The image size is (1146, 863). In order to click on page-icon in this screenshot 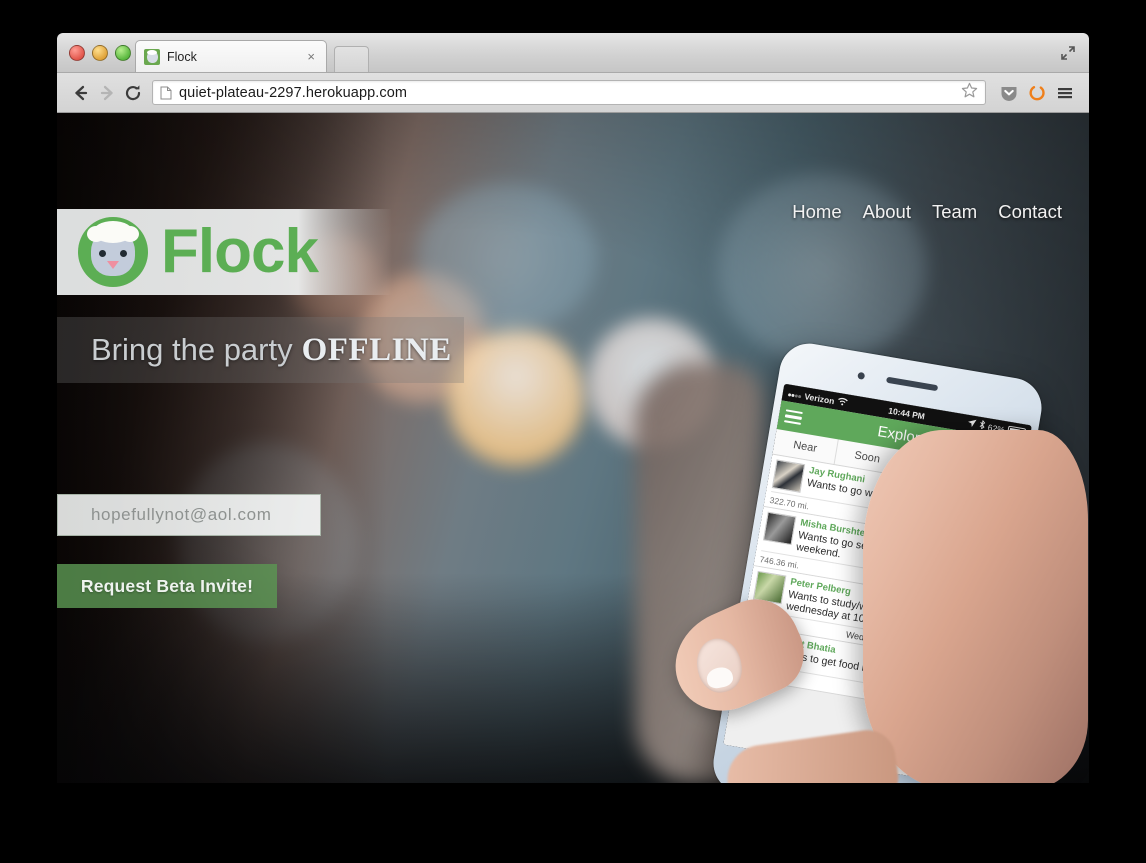, I will do `click(166, 93)`.